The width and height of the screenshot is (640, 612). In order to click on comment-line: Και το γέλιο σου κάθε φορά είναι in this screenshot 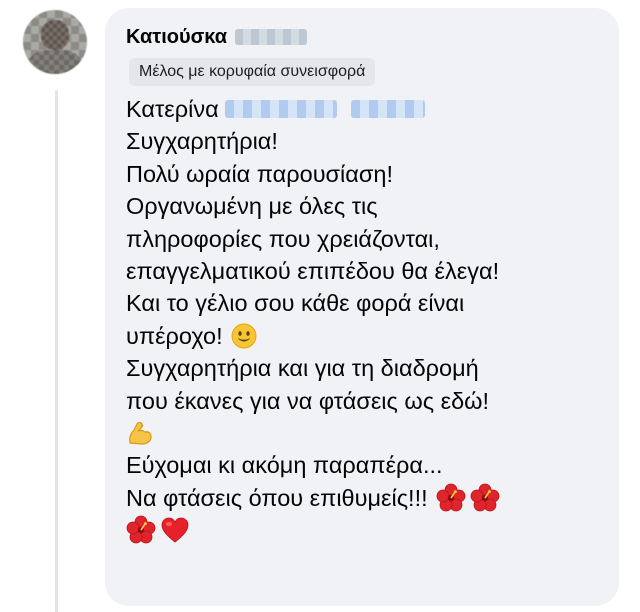, I will do `click(366, 303)`.